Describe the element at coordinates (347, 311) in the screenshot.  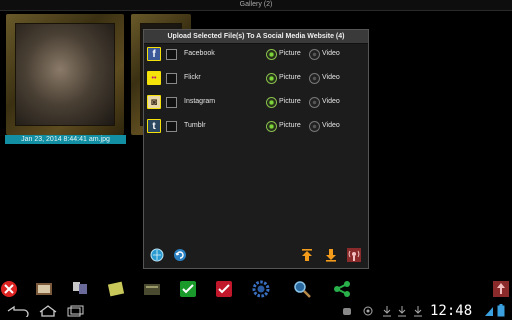
I see `android-debug-icon` at that location.